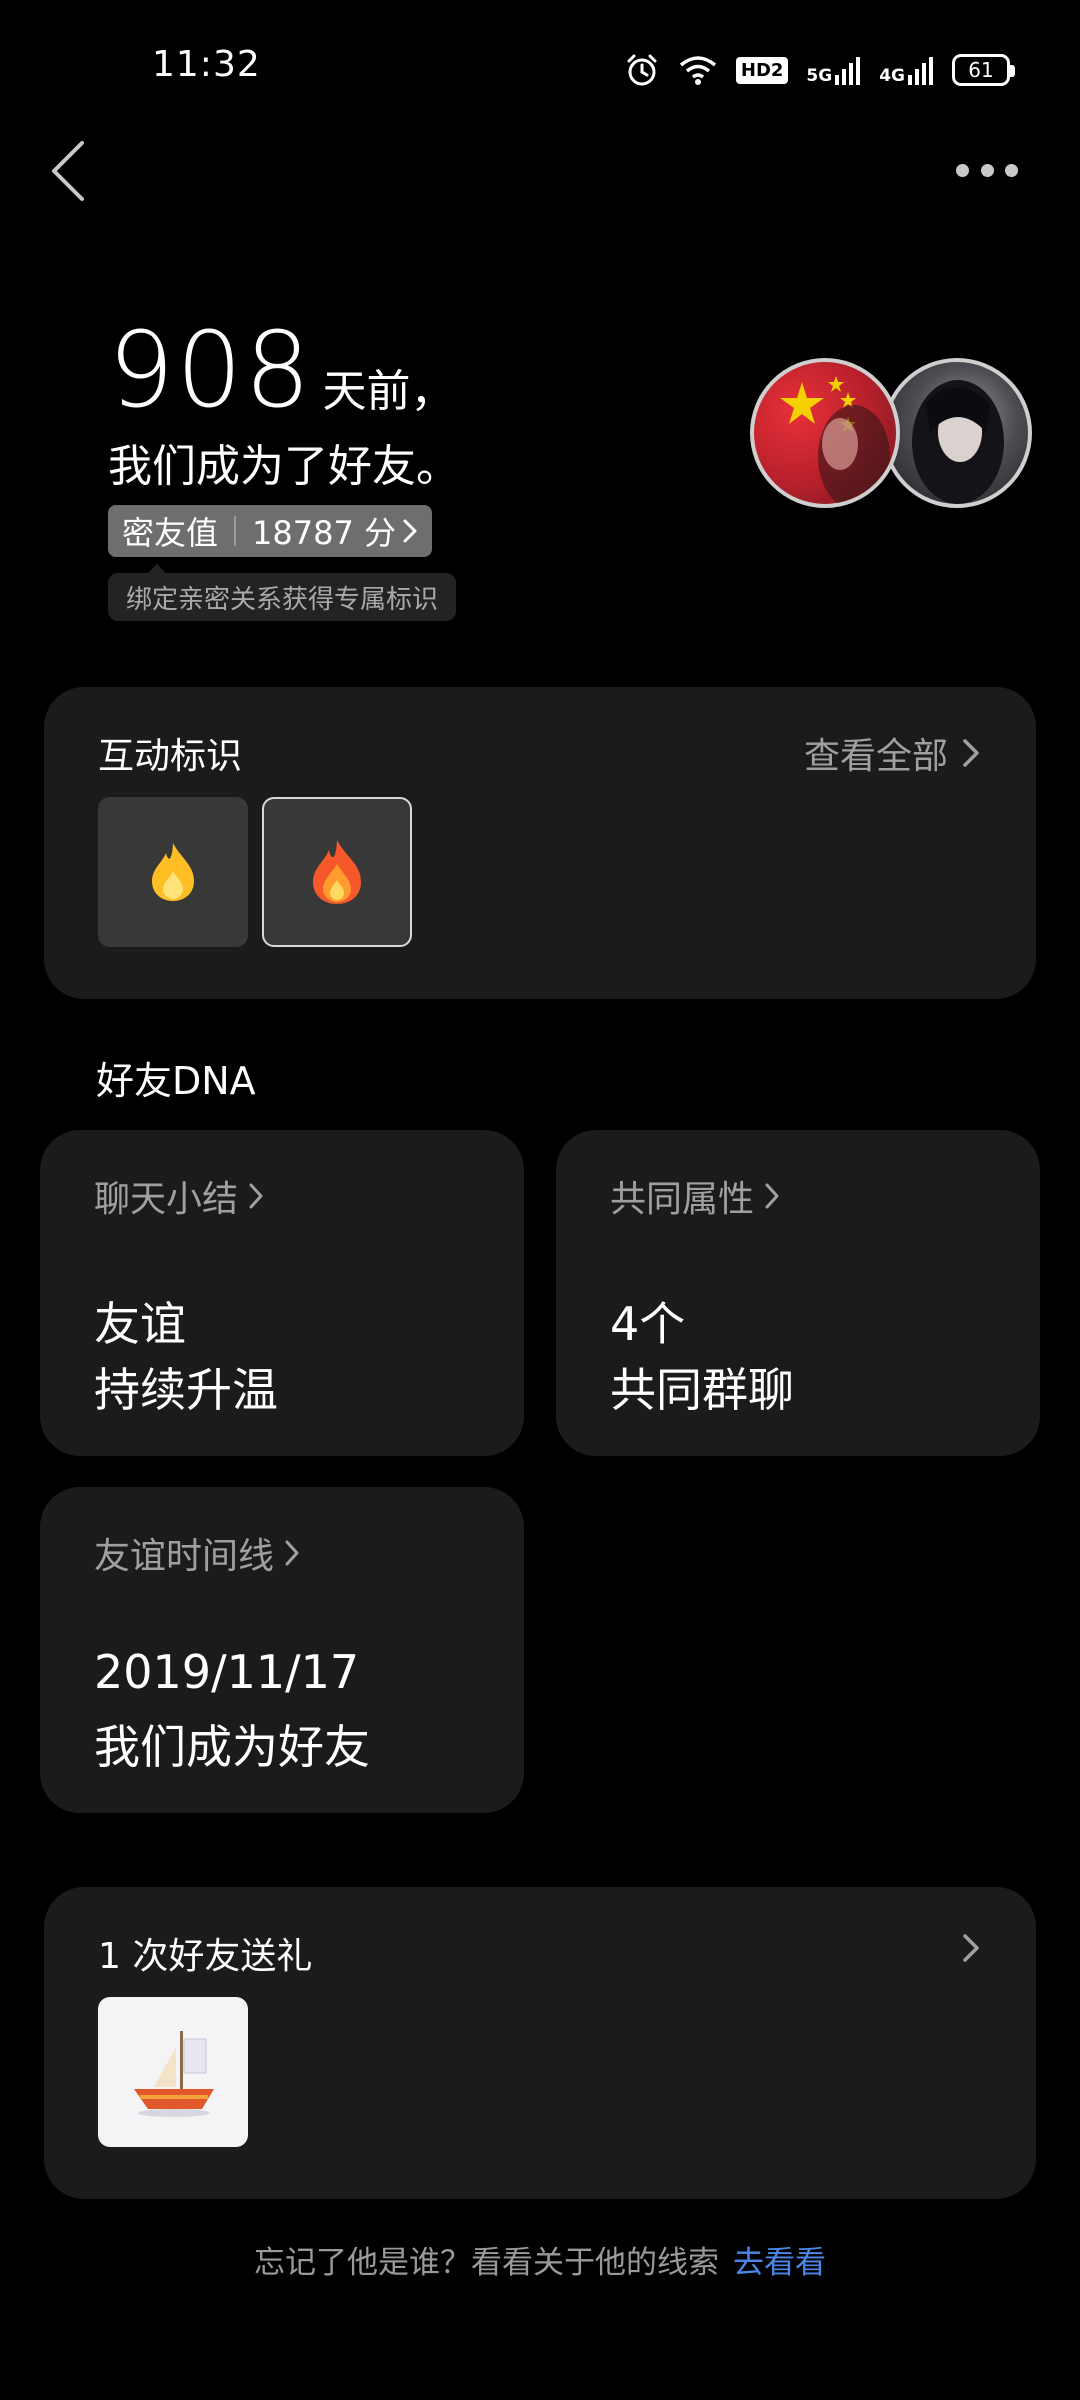 Image resolution: width=1080 pixels, height=2400 pixels. Describe the element at coordinates (958, 442) in the screenshot. I see `friend-portrait-icon` at that location.